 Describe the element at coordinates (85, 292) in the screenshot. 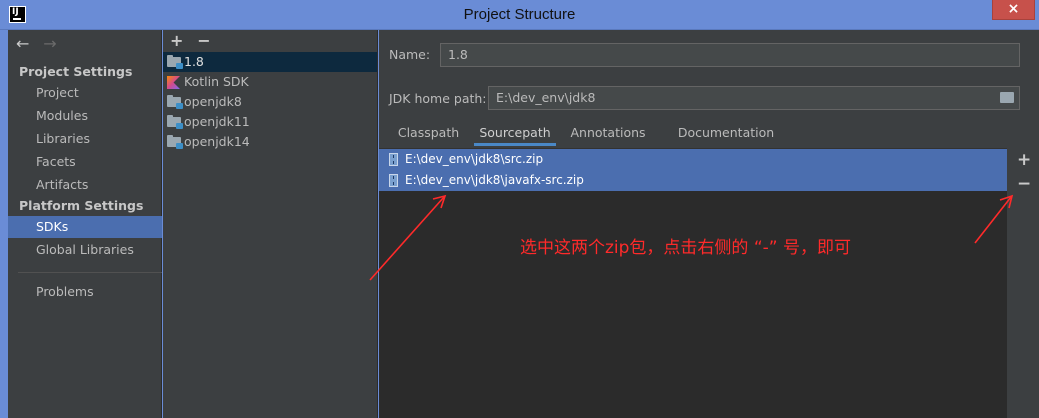

I see `nav-item-problems: Problems` at that location.